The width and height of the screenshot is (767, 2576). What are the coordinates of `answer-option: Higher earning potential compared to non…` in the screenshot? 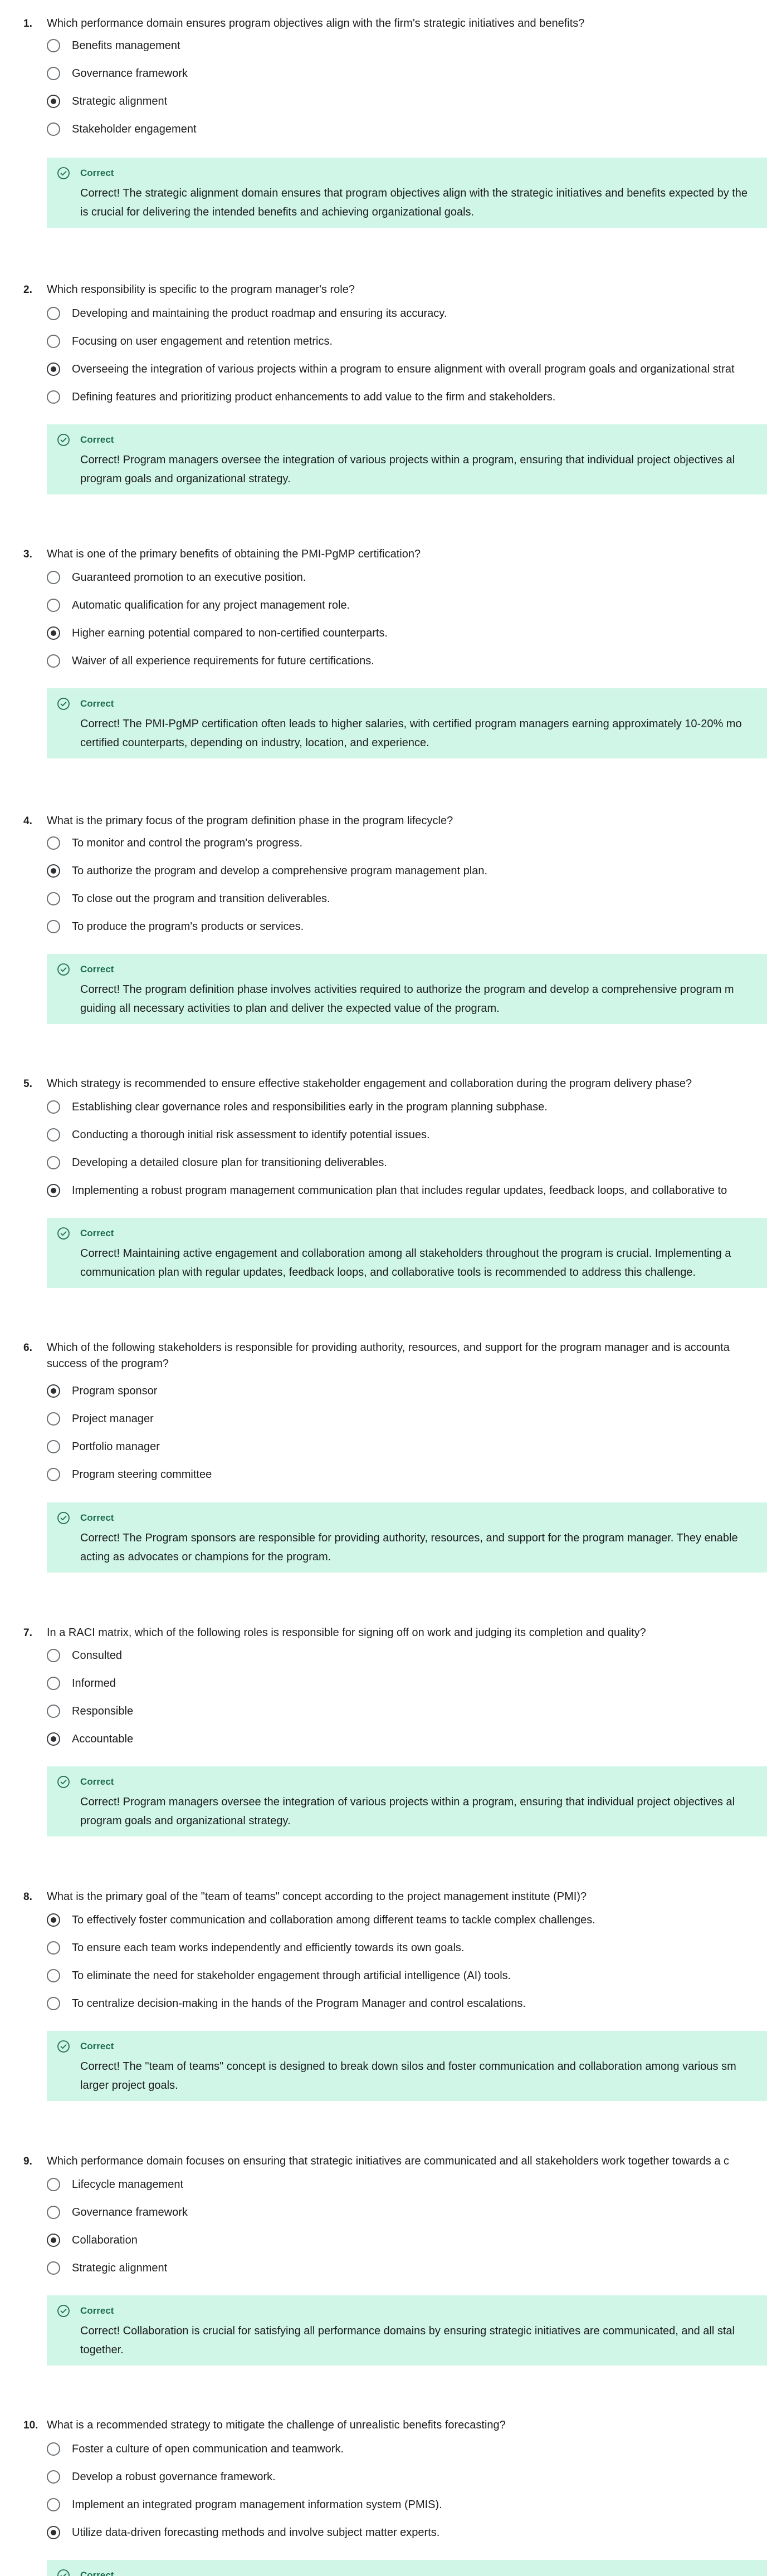 It's located at (407, 633).